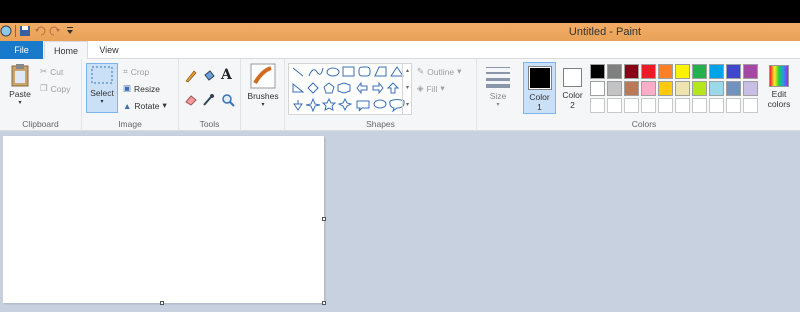 The image size is (800, 312). I want to click on rotate-label: Rotate, so click(147, 105).